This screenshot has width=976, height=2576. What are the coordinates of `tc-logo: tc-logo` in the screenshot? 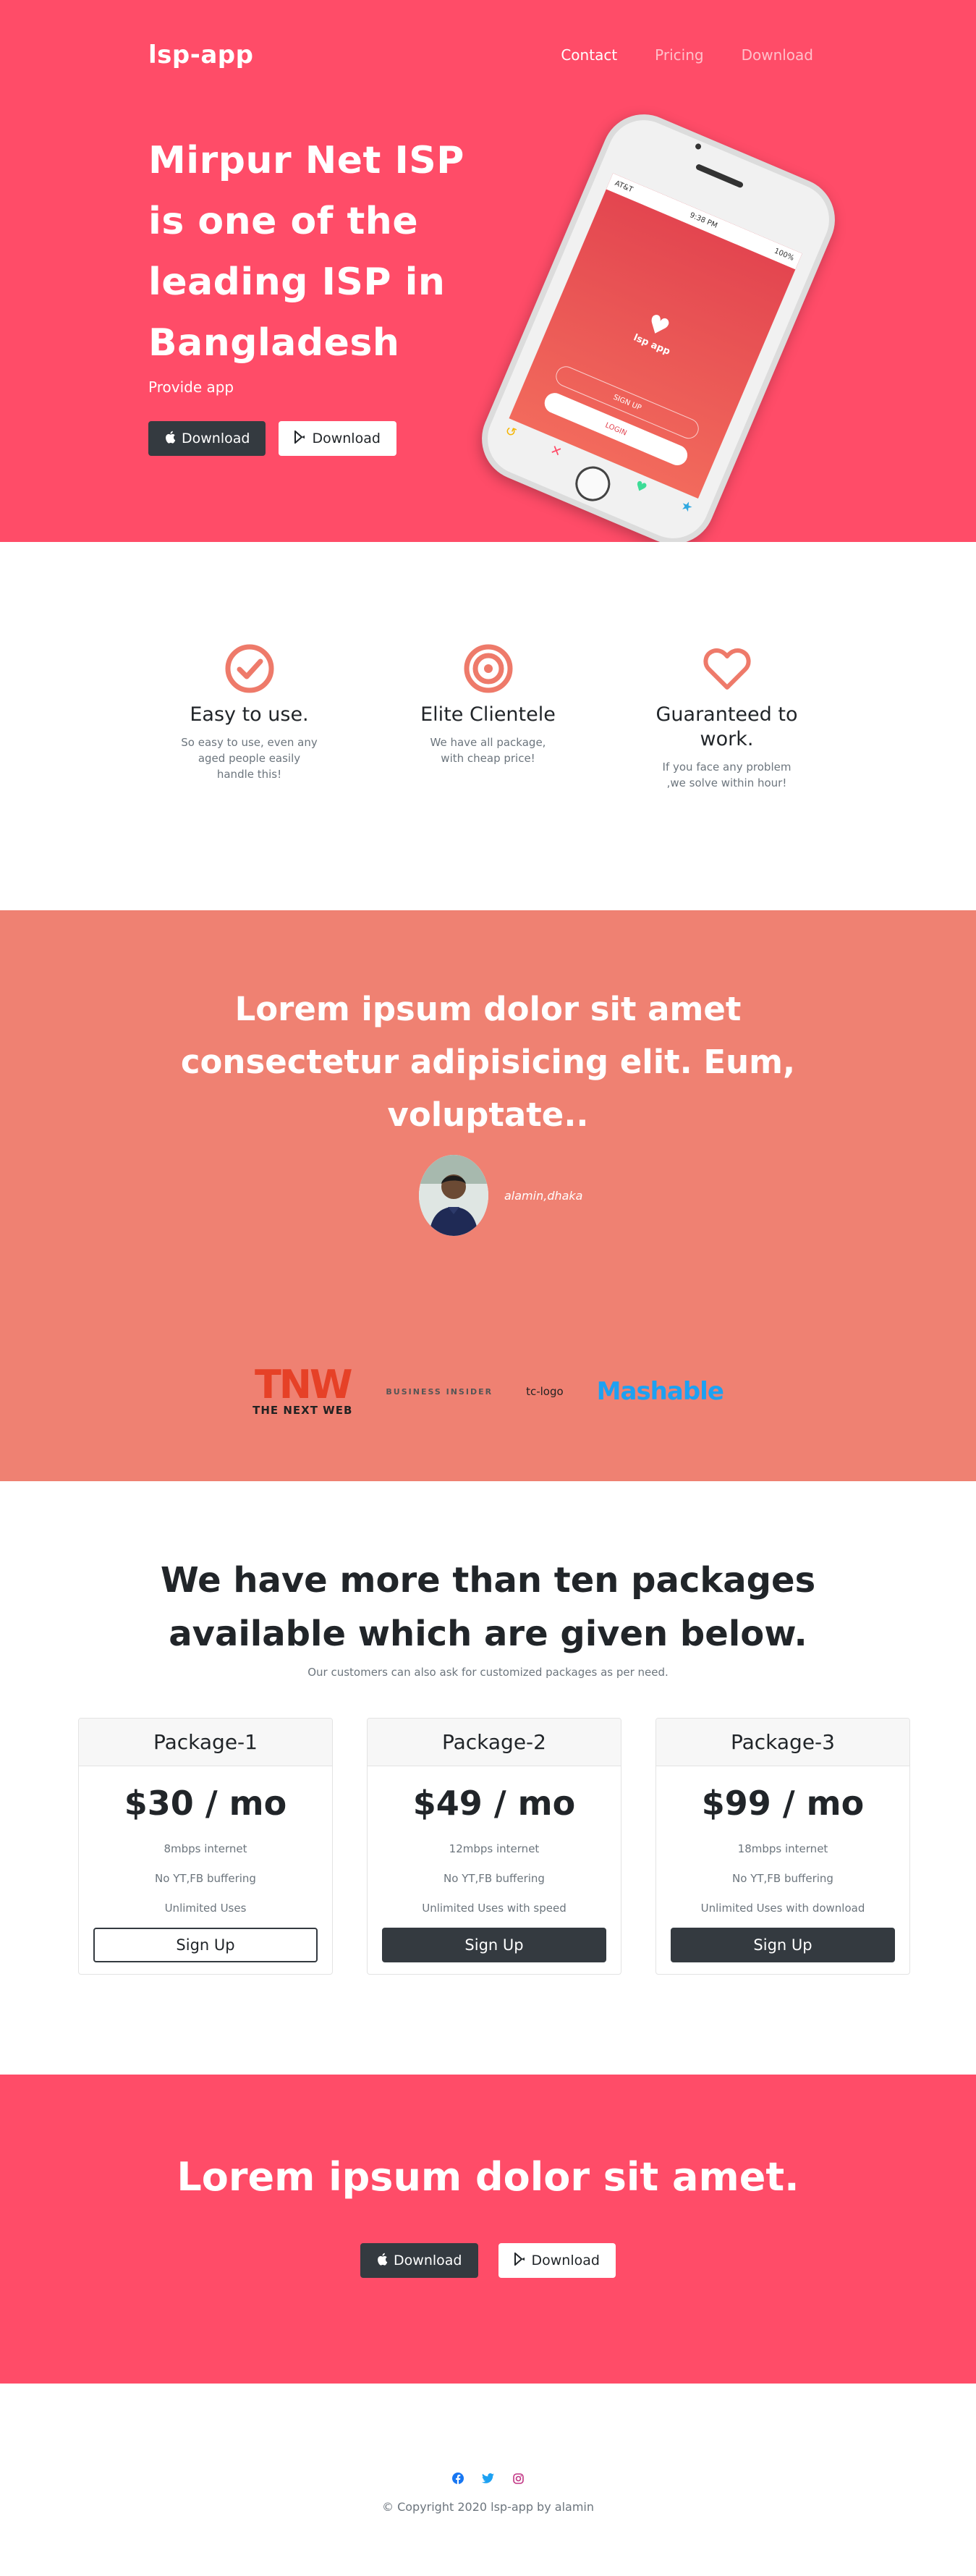 It's located at (545, 1391).